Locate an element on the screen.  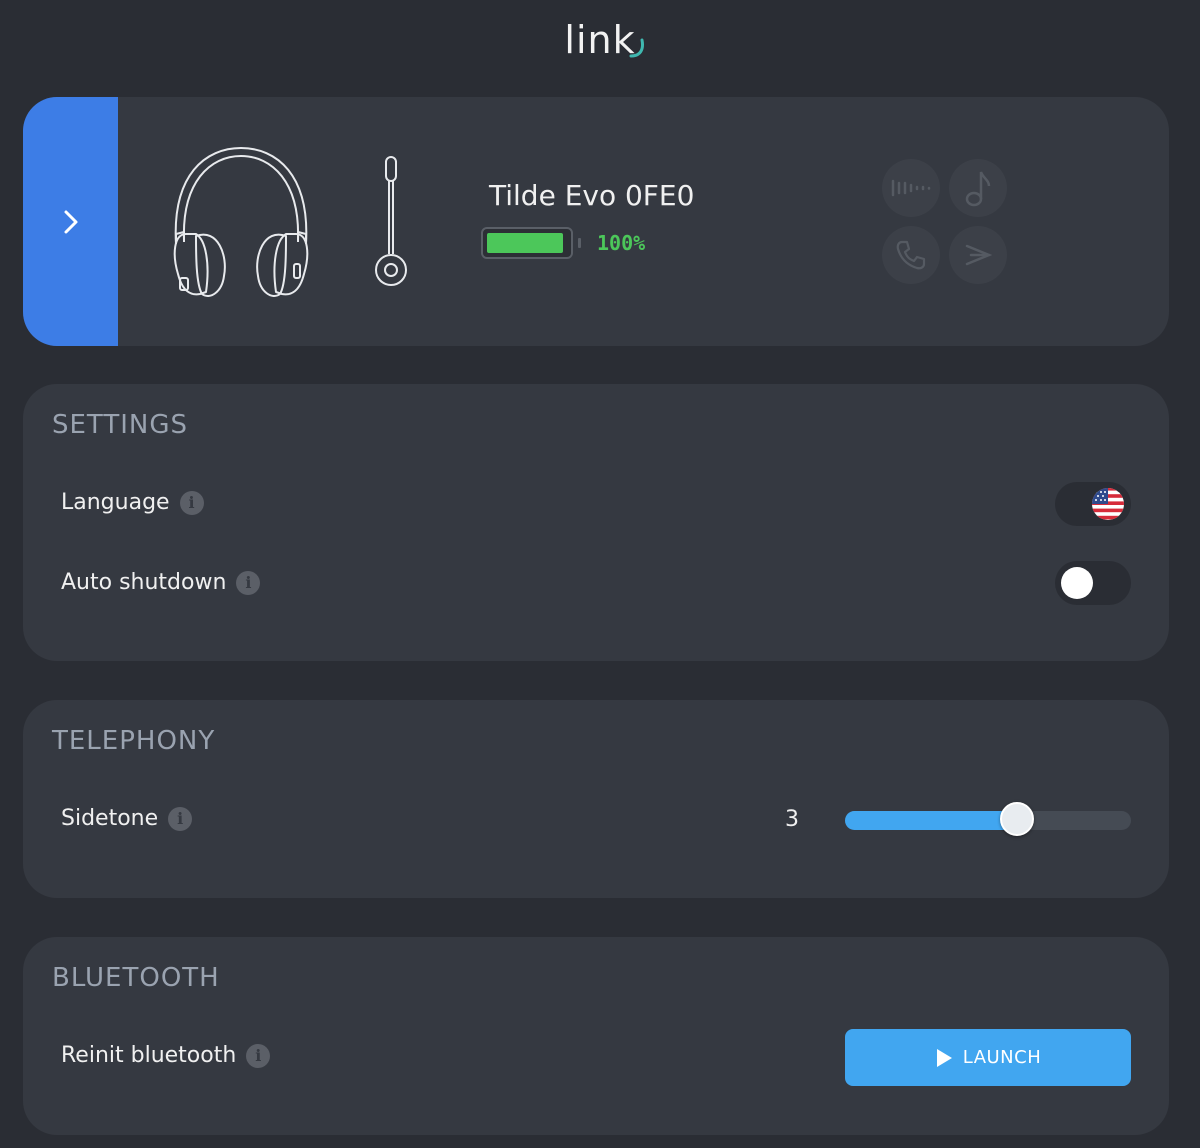
waveform-icon is located at coordinates (911, 188).